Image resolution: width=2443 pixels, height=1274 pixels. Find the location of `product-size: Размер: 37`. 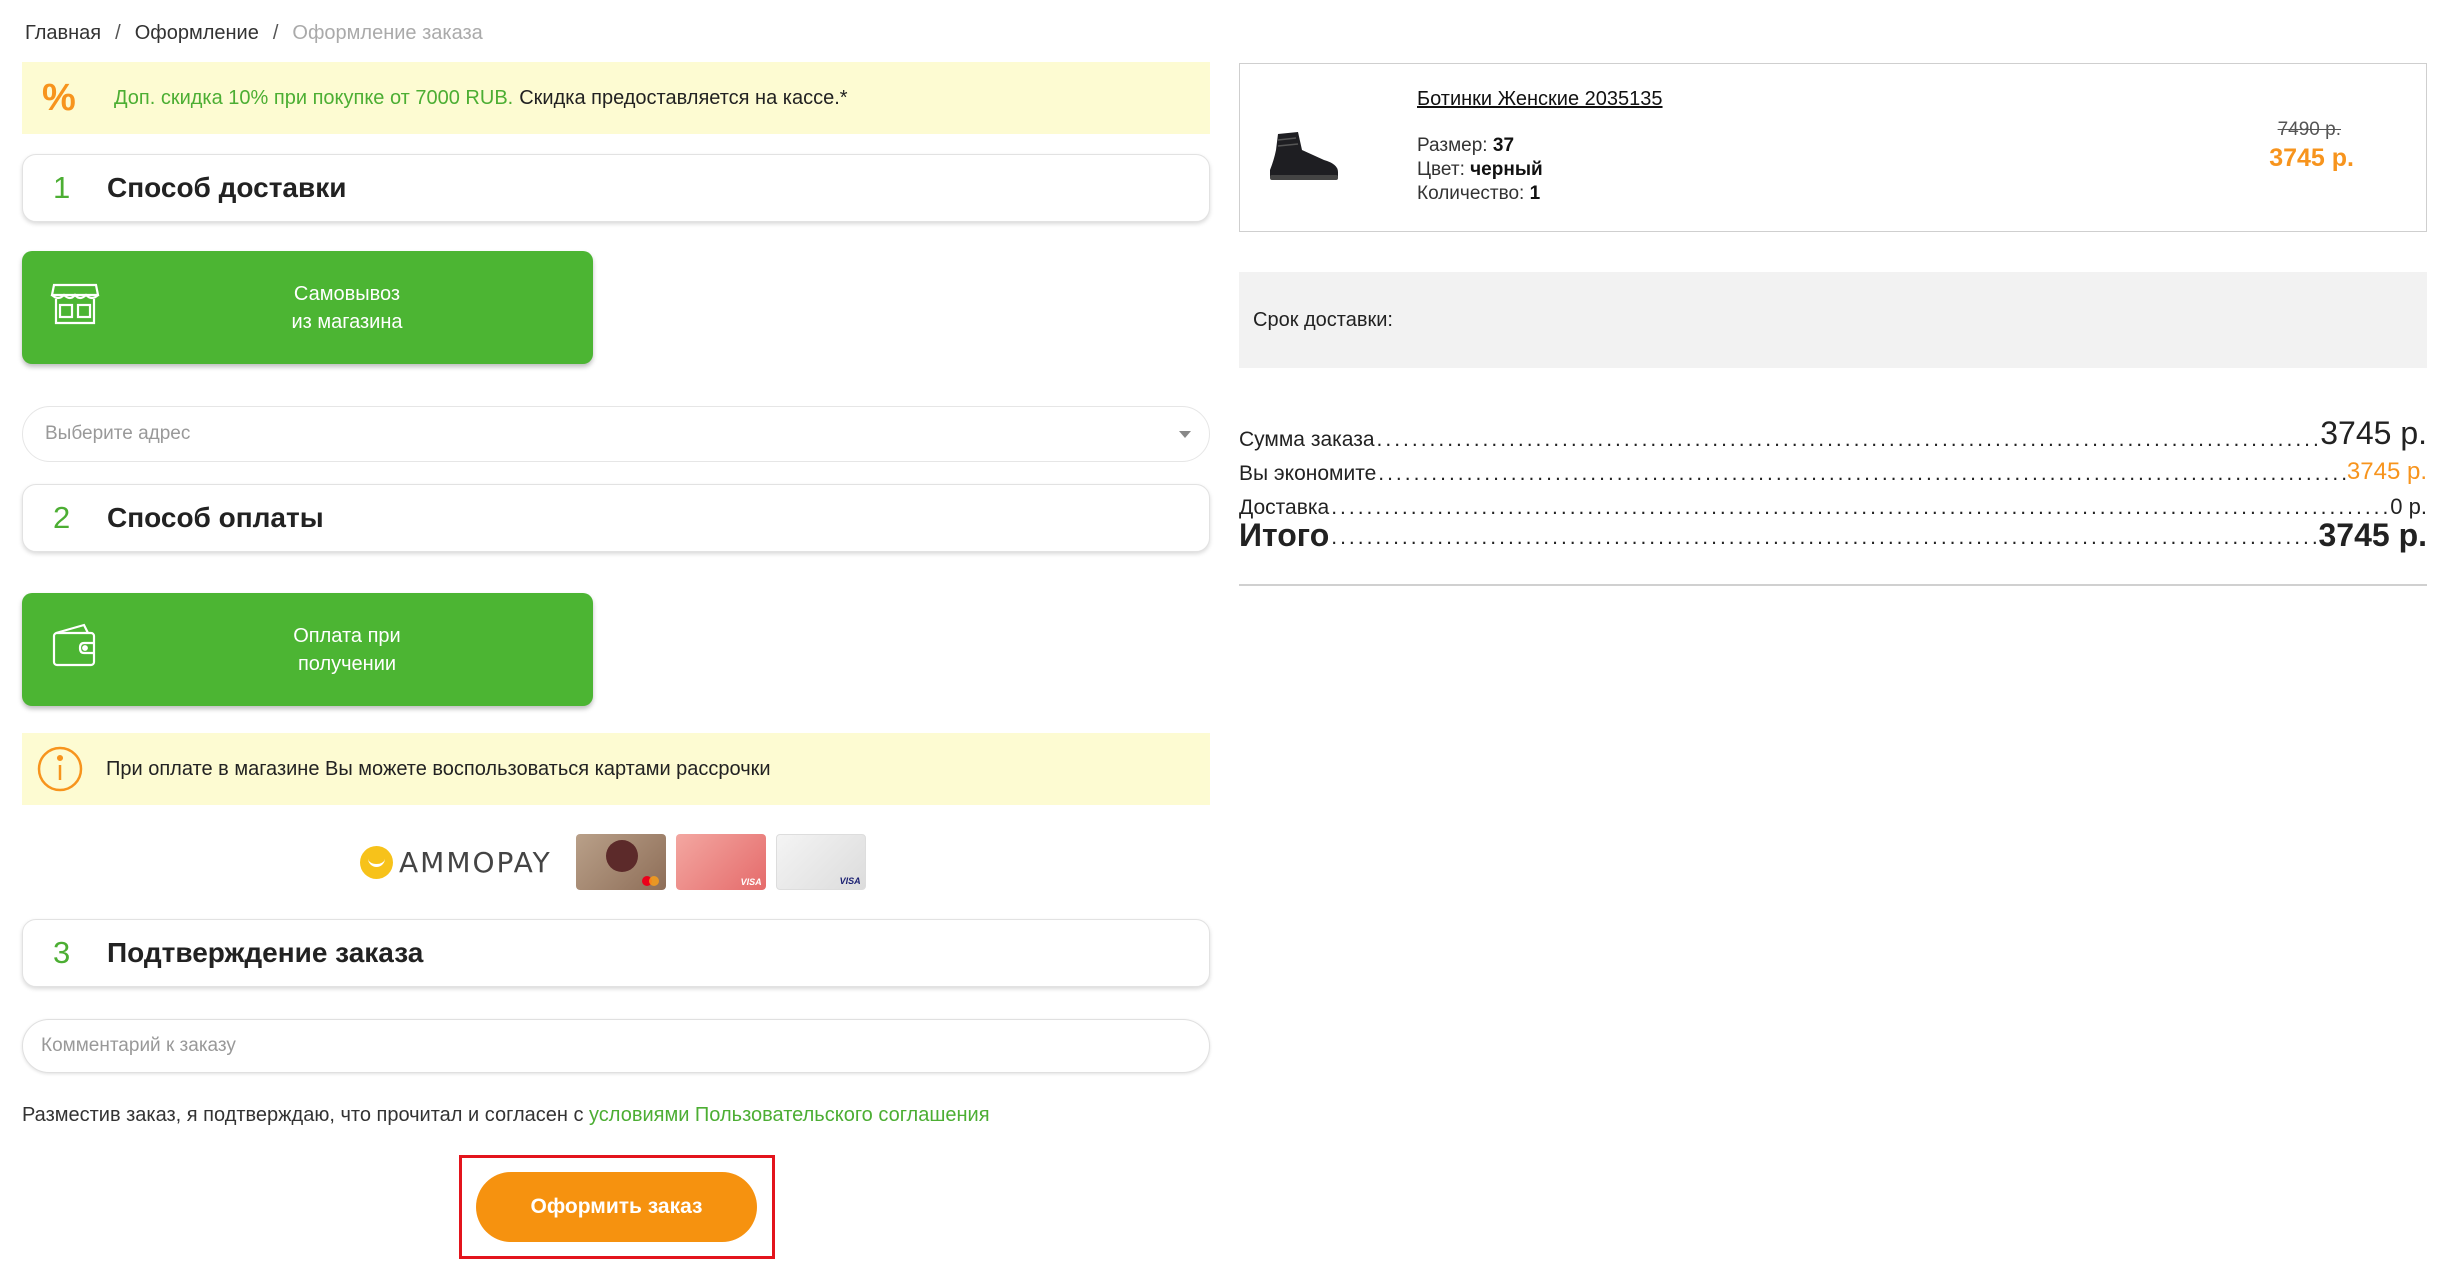

product-size: Размер: 37 is located at coordinates (1480, 146).